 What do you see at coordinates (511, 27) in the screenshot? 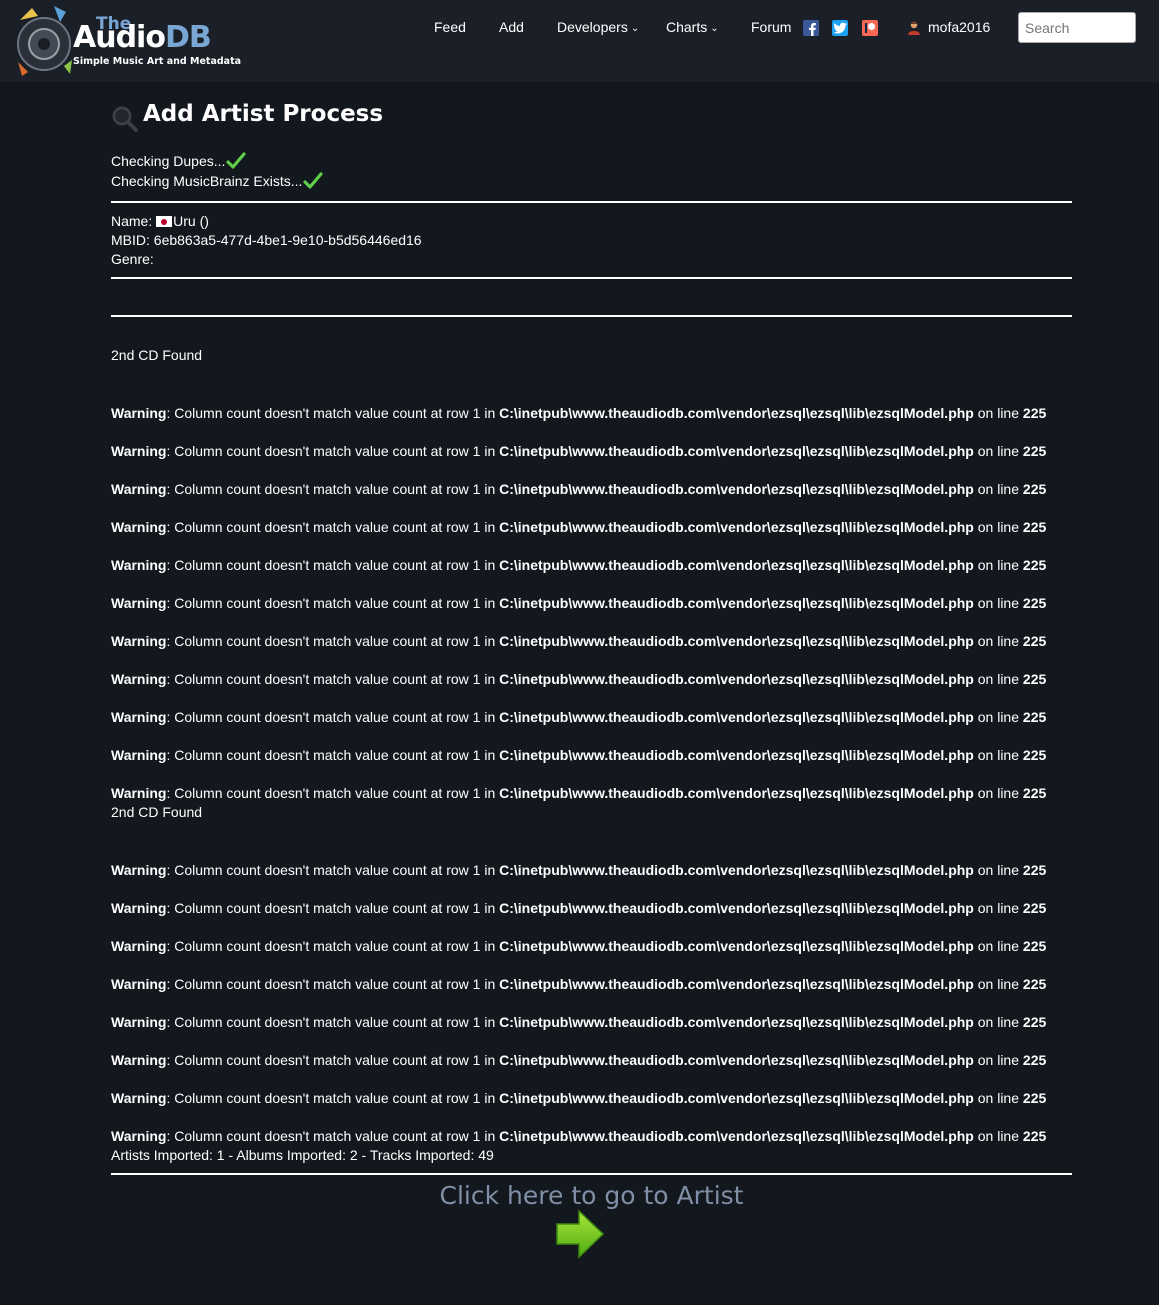
I see `nav-add: Add` at bounding box center [511, 27].